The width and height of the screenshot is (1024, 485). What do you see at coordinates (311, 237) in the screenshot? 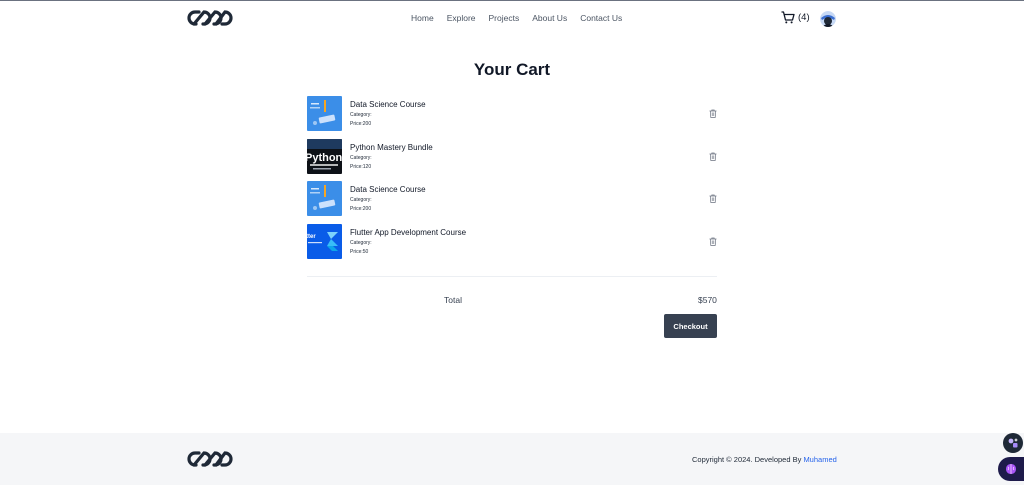
I see `svg-text: tter` at bounding box center [311, 237].